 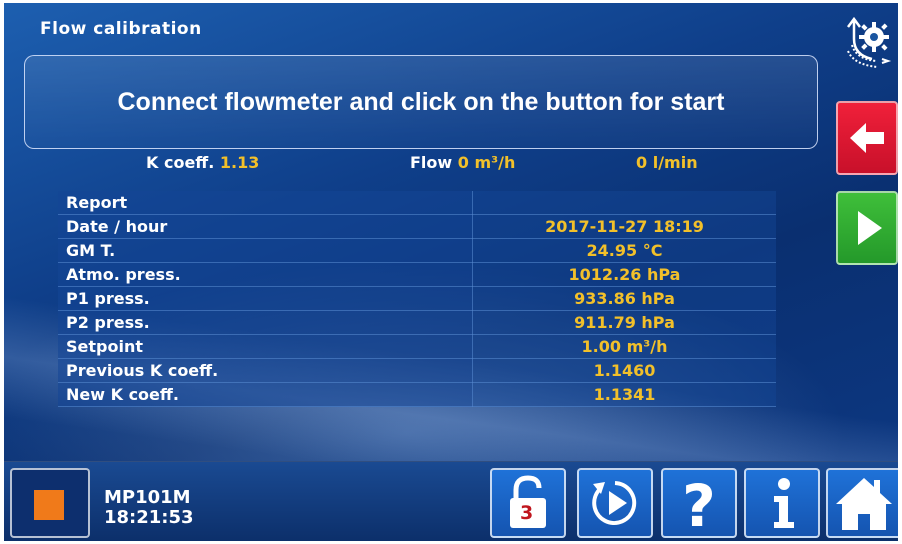 I want to click on table-row: Setpoint 1.00 m³/h, so click(x=417, y=346).